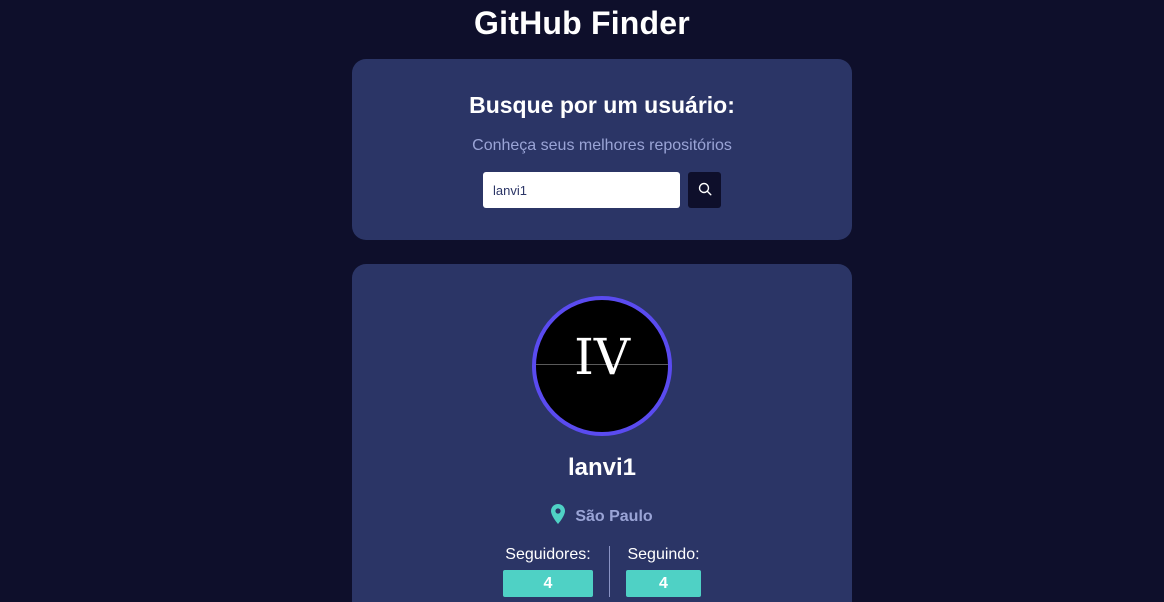 The height and width of the screenshot is (602, 1164). I want to click on search-icon, so click(705, 190).